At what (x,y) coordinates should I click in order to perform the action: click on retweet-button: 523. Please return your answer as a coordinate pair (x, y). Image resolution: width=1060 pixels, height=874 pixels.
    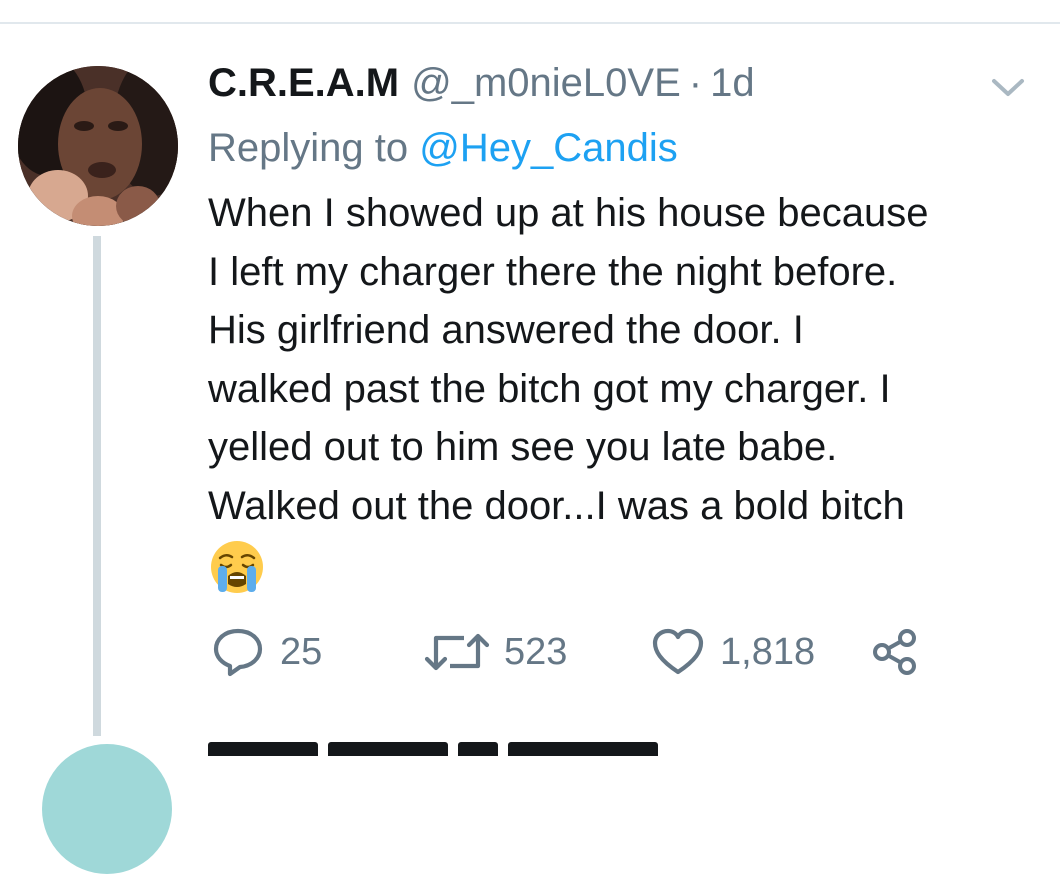
    Looking at the image, I should click on (495, 652).